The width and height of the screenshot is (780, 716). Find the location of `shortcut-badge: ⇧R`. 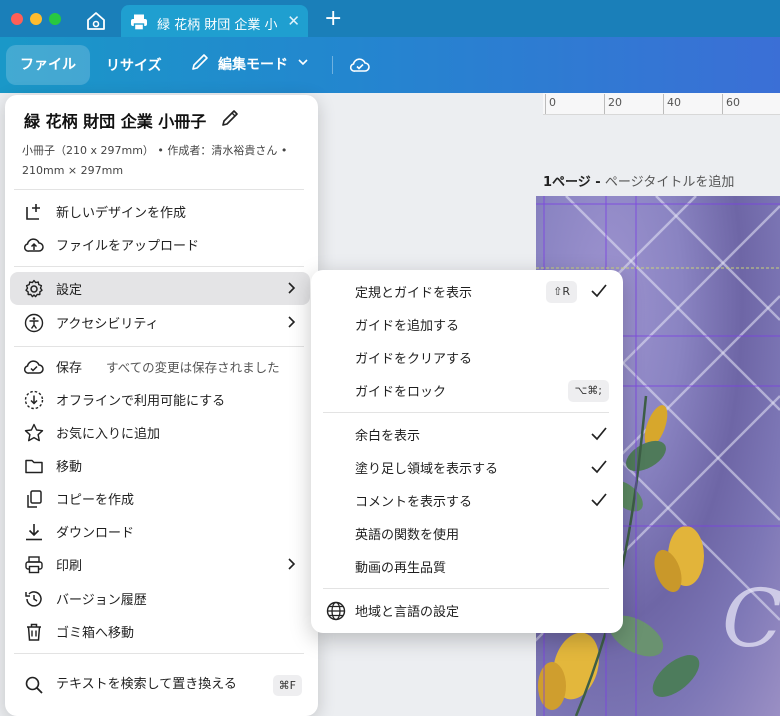

shortcut-badge: ⇧R is located at coordinates (561, 292).